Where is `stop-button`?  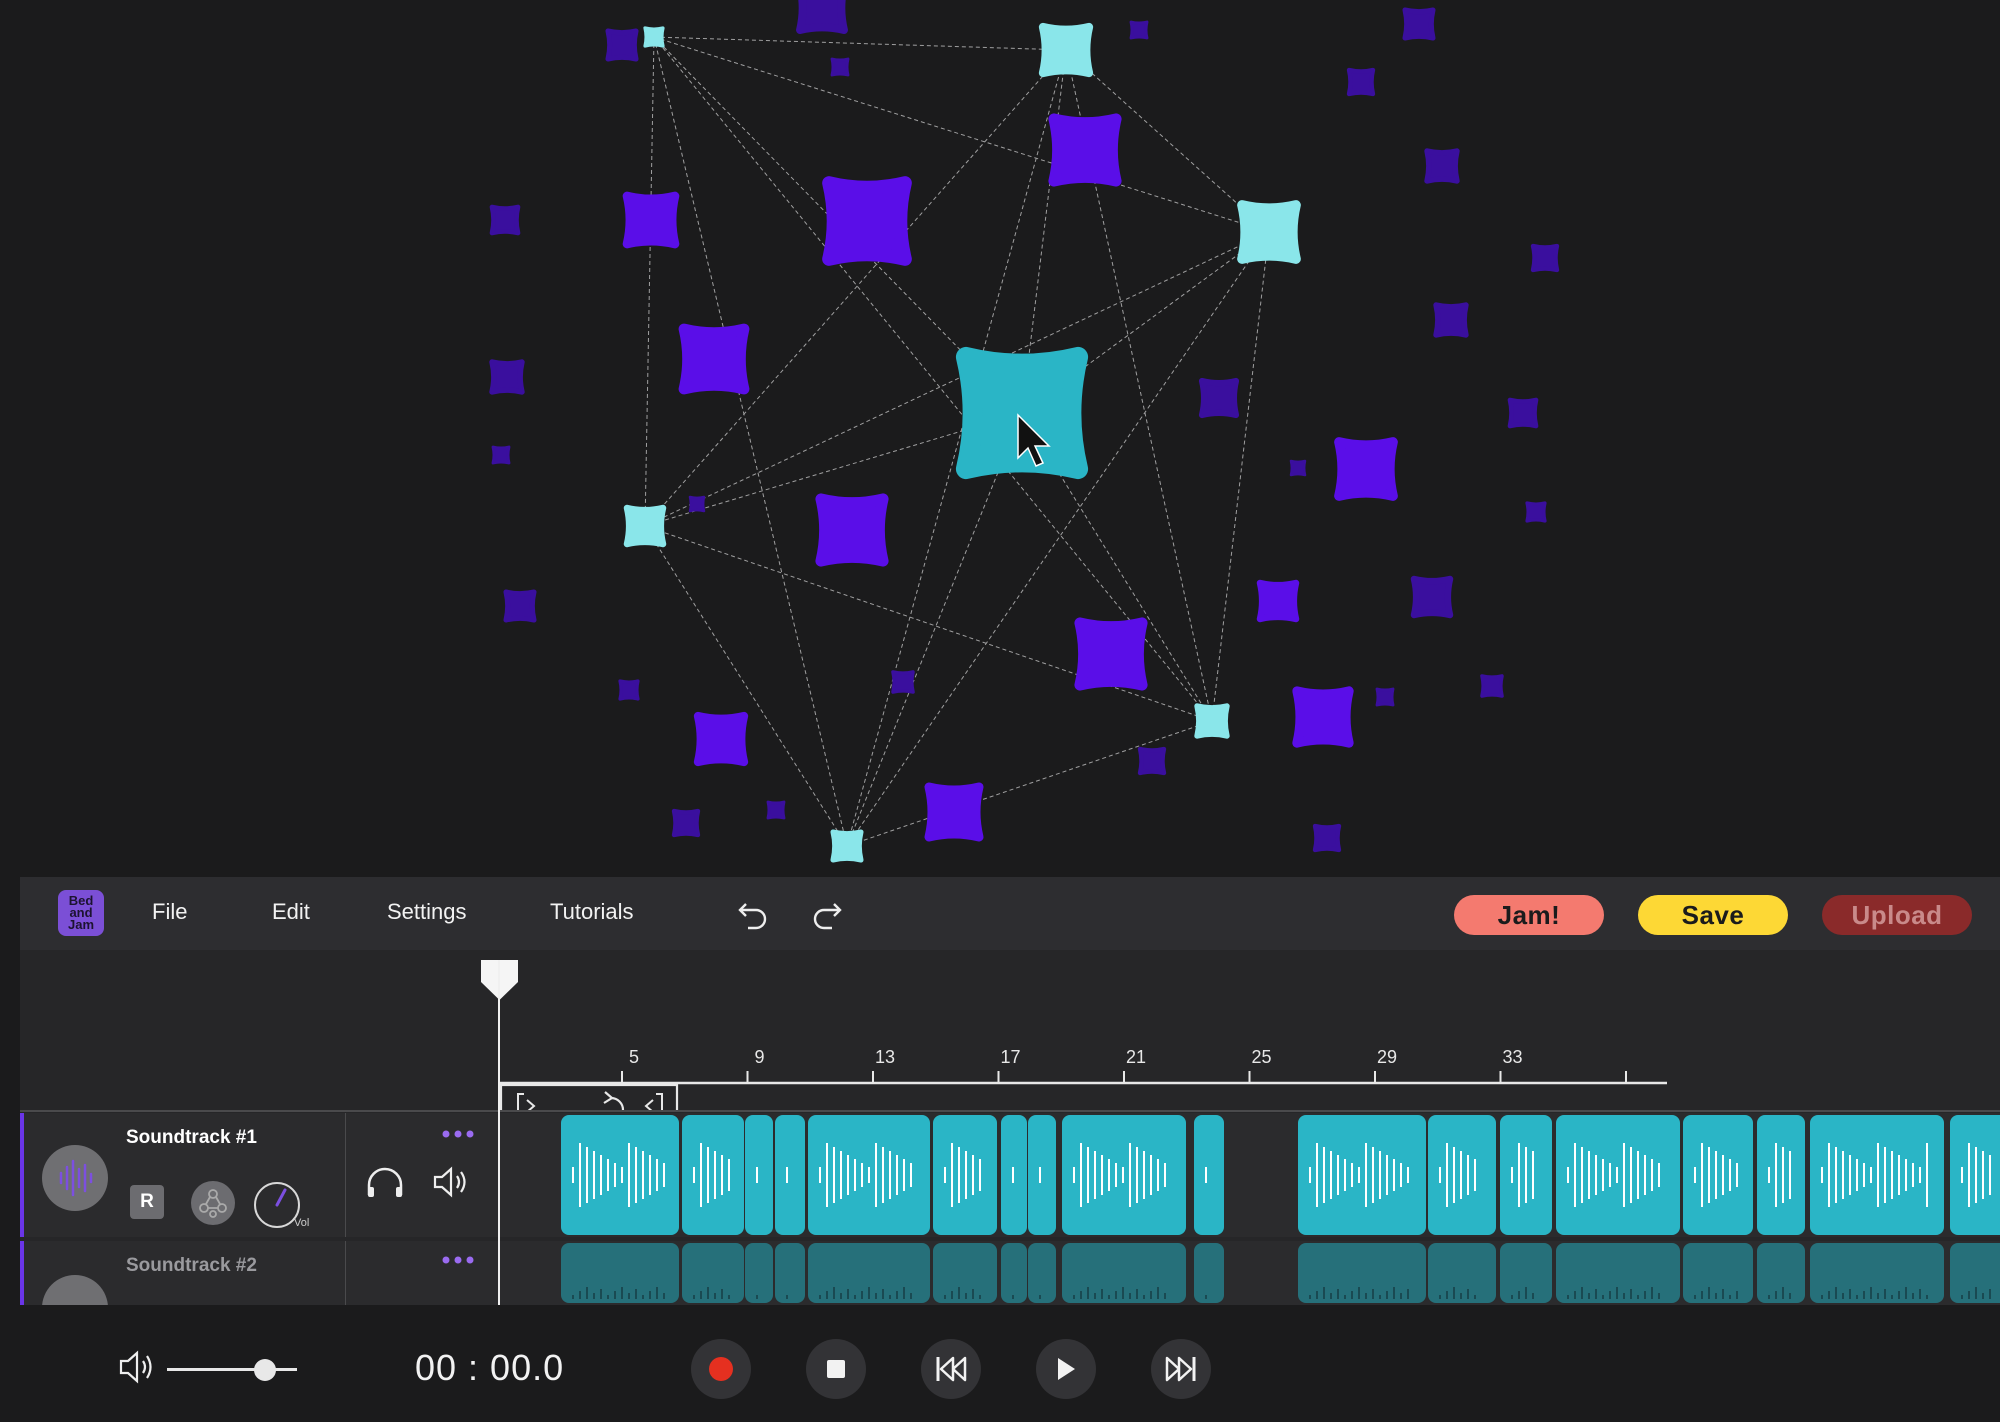
stop-button is located at coordinates (836, 1369).